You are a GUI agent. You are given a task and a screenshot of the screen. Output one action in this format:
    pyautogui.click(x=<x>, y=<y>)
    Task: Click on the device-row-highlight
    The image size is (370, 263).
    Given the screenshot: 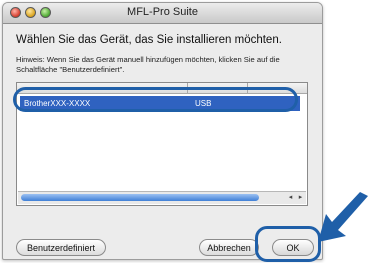 What is the action you would take?
    pyautogui.click(x=155, y=99)
    